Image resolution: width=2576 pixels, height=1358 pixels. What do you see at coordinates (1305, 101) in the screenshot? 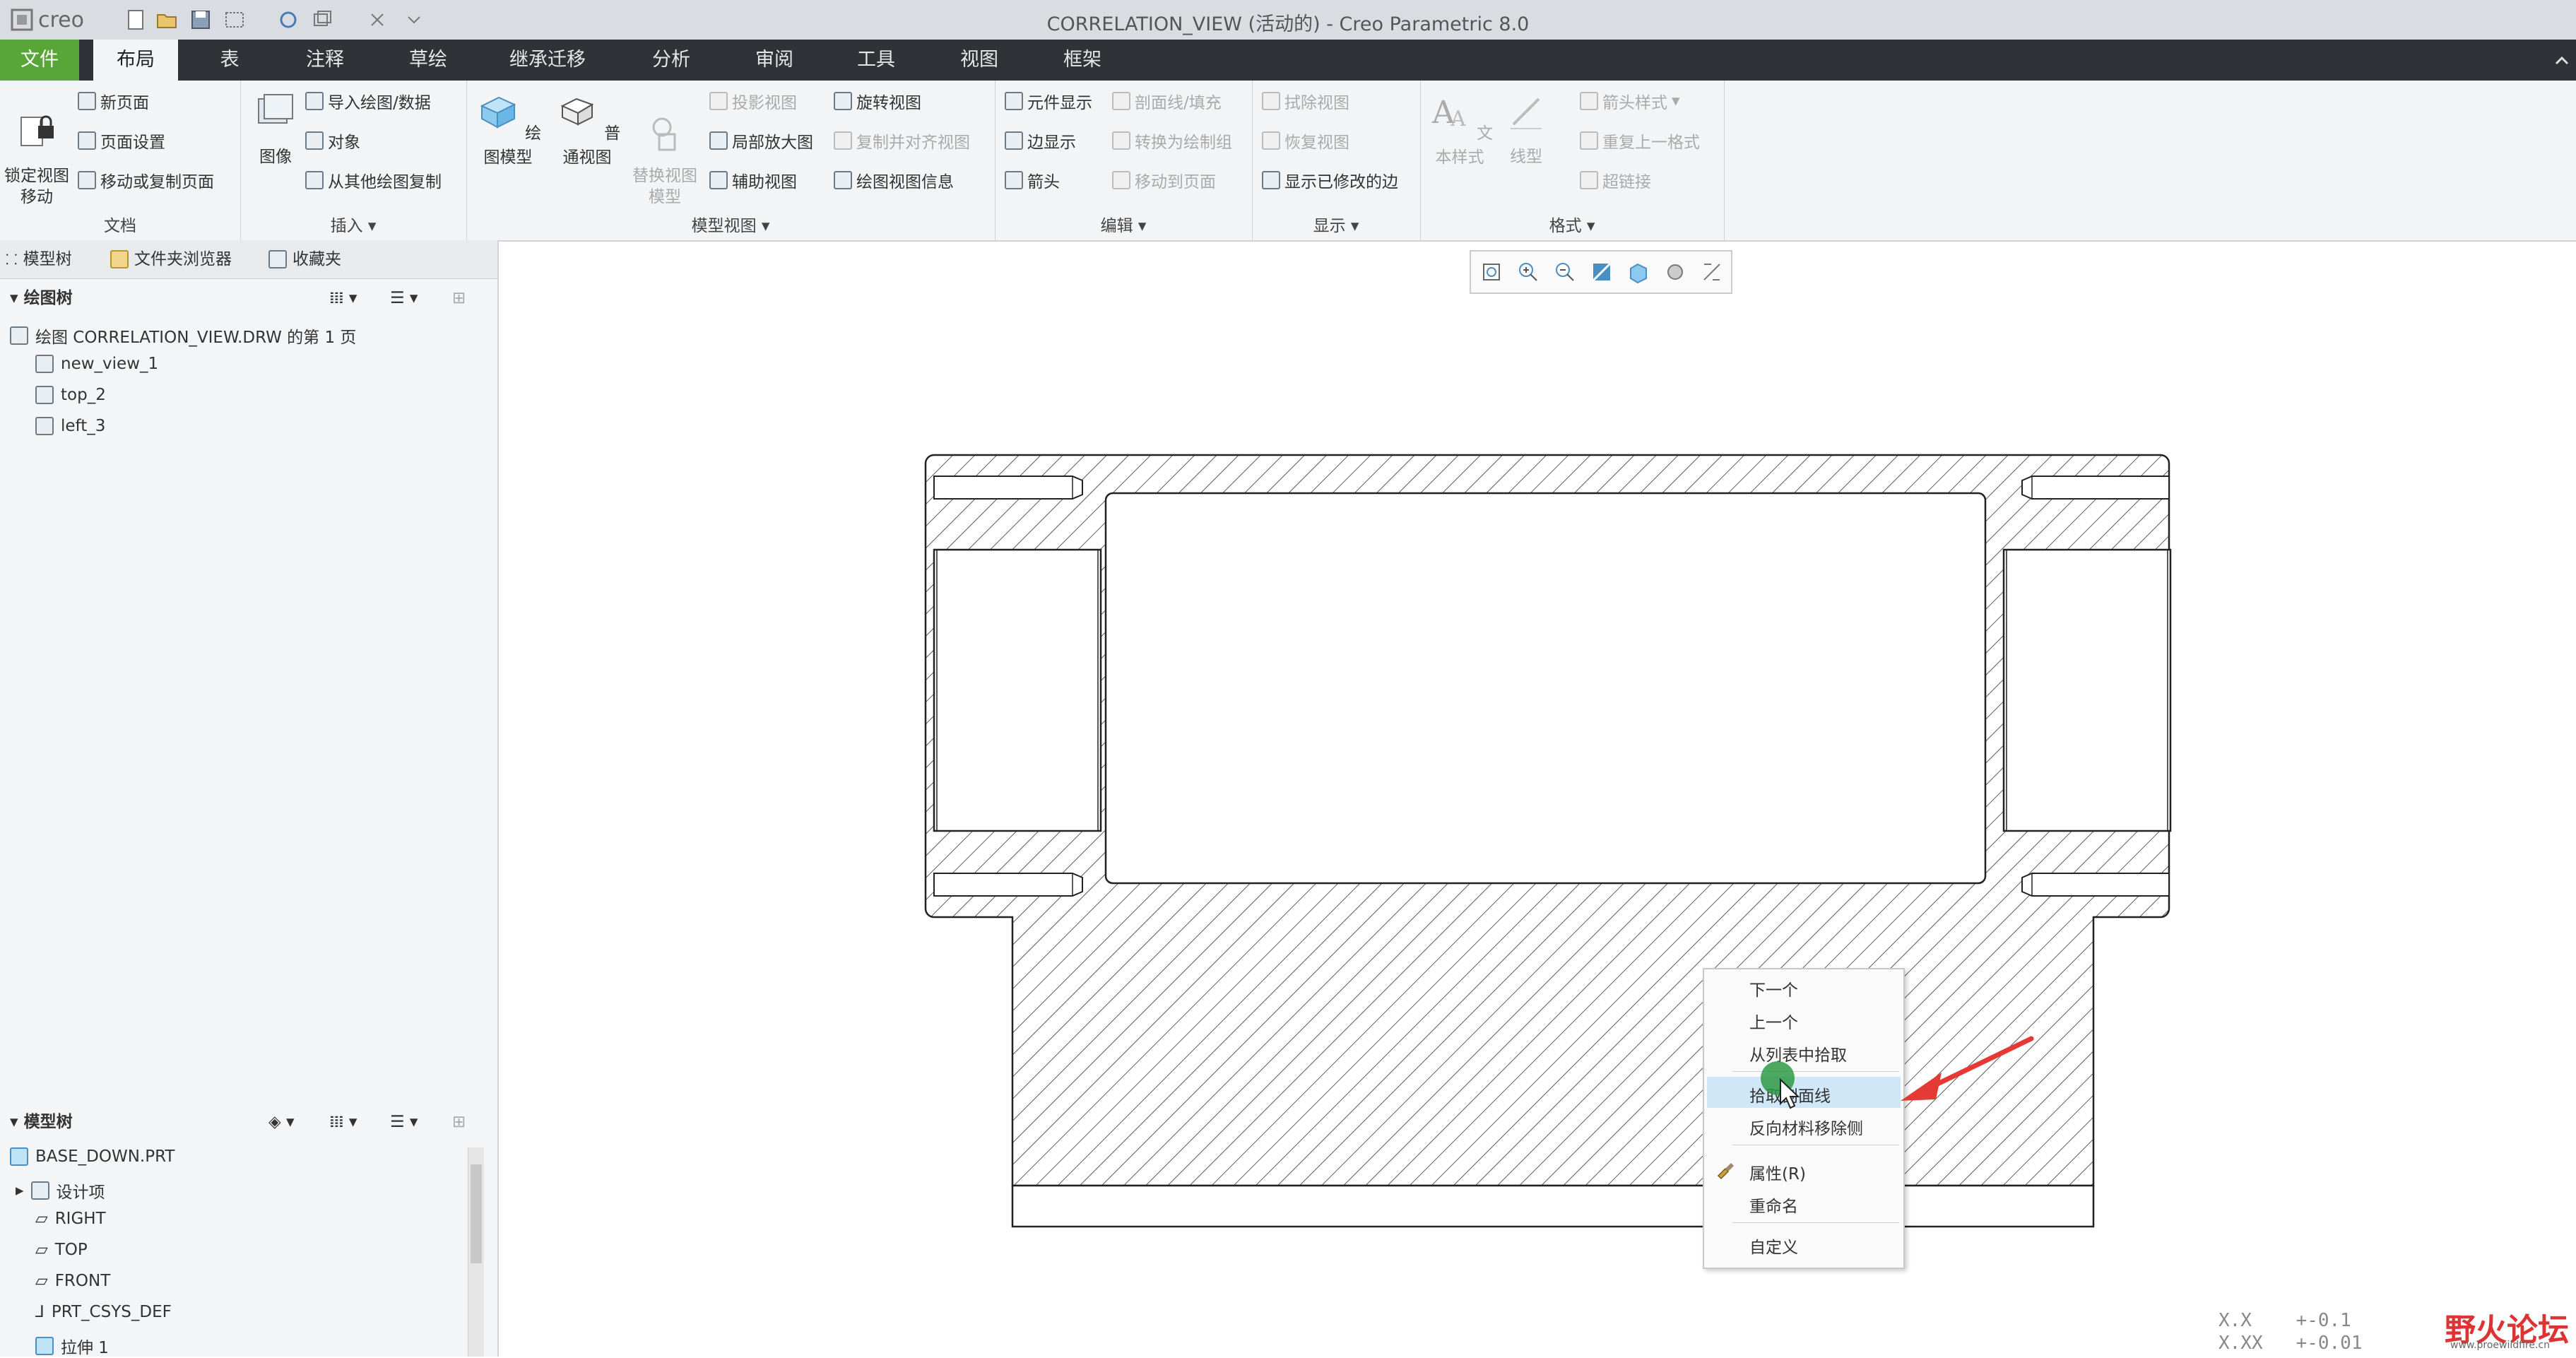
I see `erase-view-button: 拭除视图` at bounding box center [1305, 101].